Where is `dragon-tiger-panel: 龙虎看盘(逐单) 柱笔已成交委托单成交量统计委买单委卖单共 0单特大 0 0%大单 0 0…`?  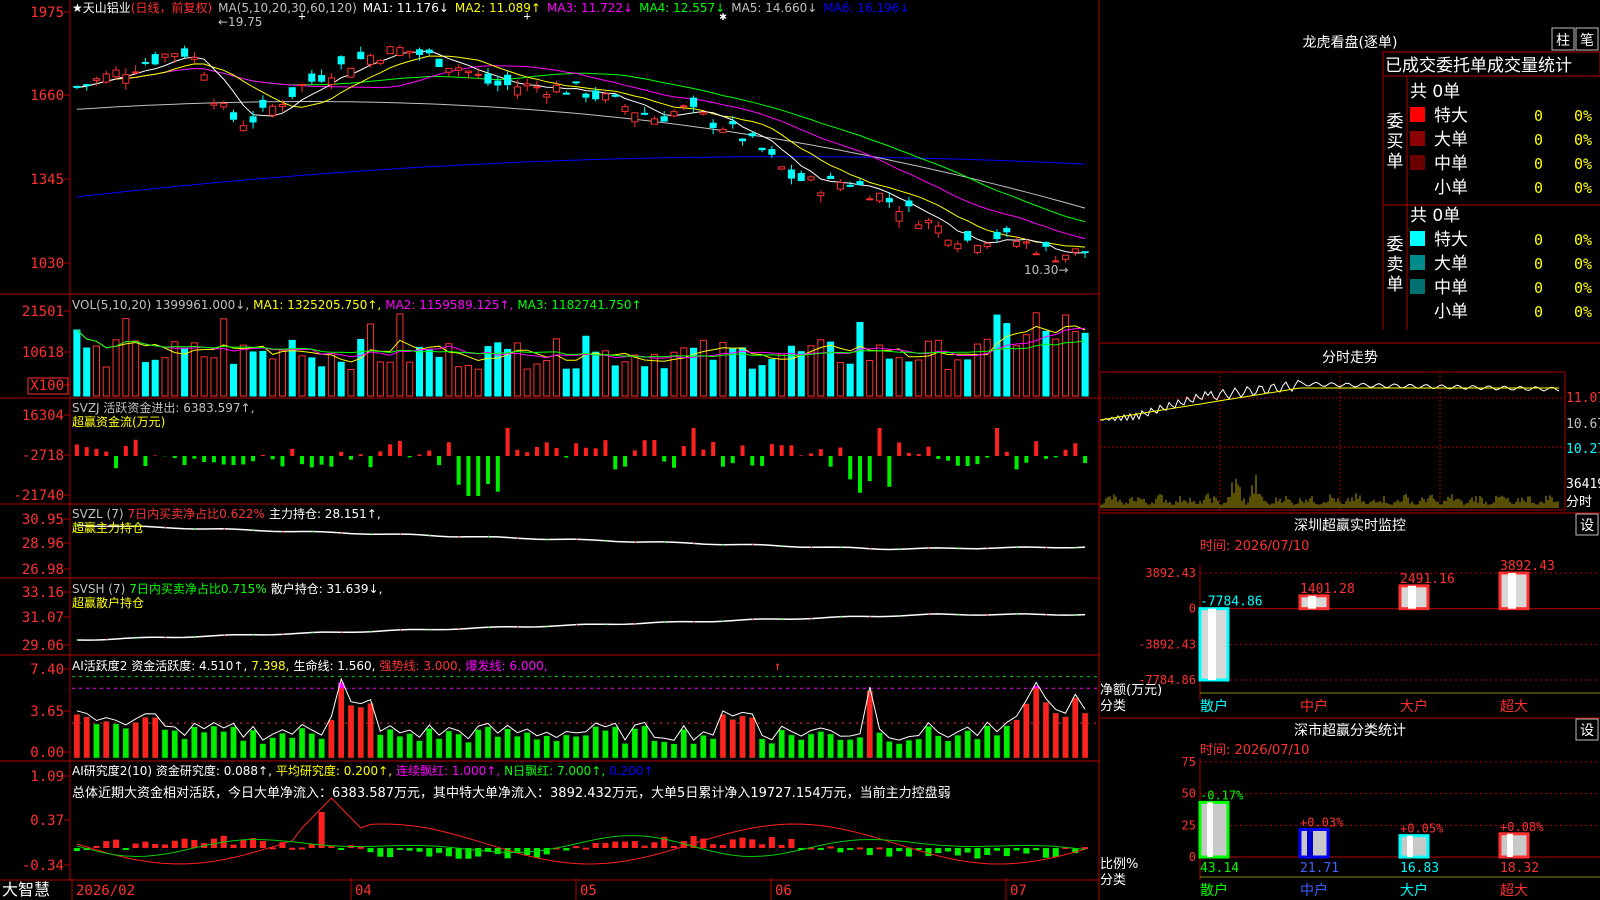 dragon-tiger-panel: 龙虎看盘(逐单) 柱笔已成交委托单成交量统计委买单委卖单共 0单特大 0 0%大单 0 0… is located at coordinates (1451, 178).